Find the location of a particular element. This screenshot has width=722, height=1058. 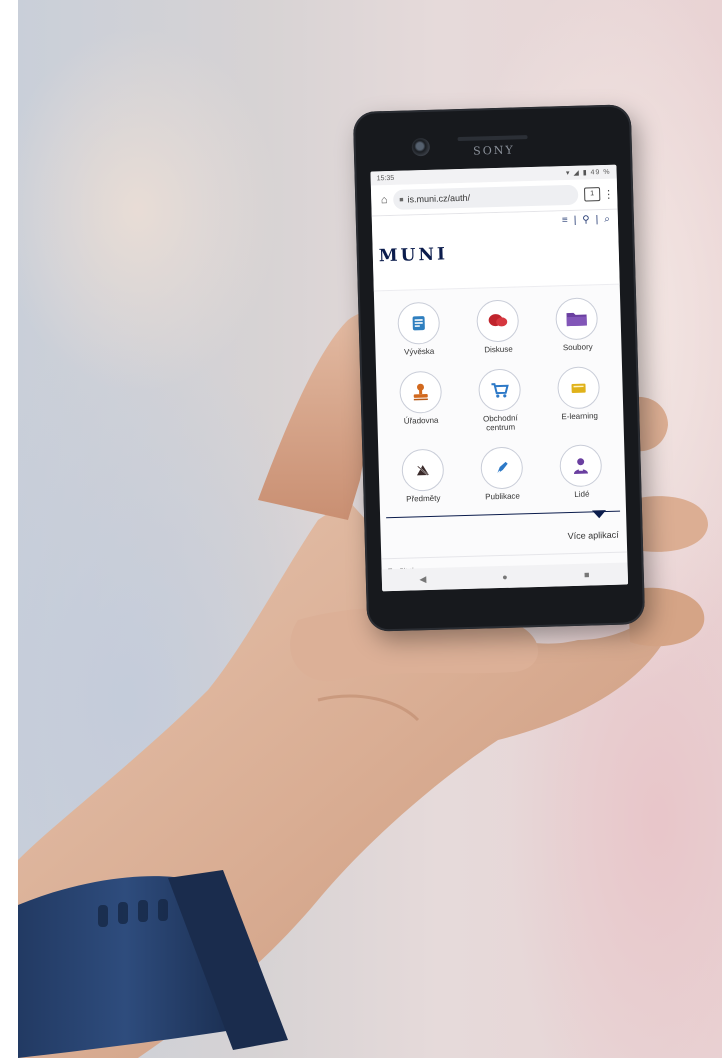

app-tile: Předměty is located at coordinates (422, 481).